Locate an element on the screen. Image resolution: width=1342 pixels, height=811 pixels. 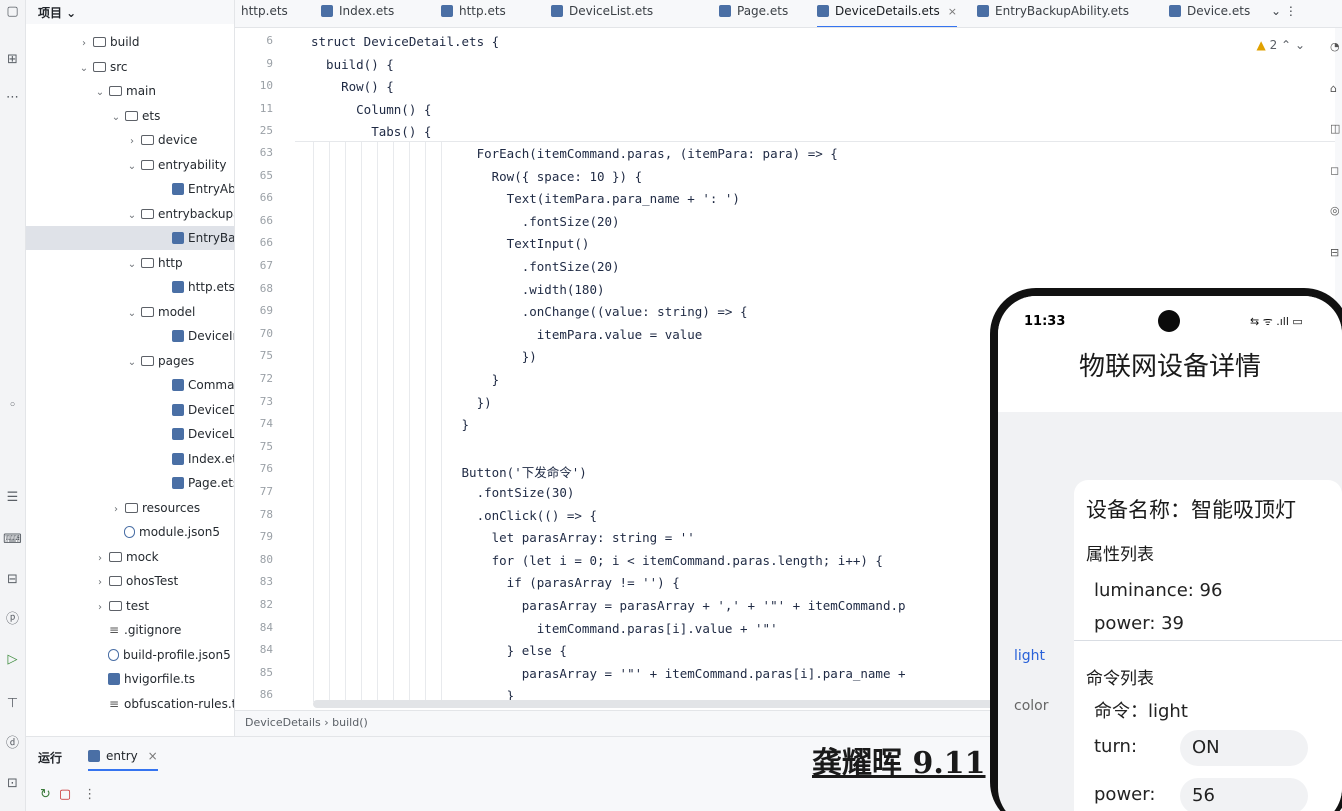
tree-item: ⌄ http is located at coordinates (130, 263).